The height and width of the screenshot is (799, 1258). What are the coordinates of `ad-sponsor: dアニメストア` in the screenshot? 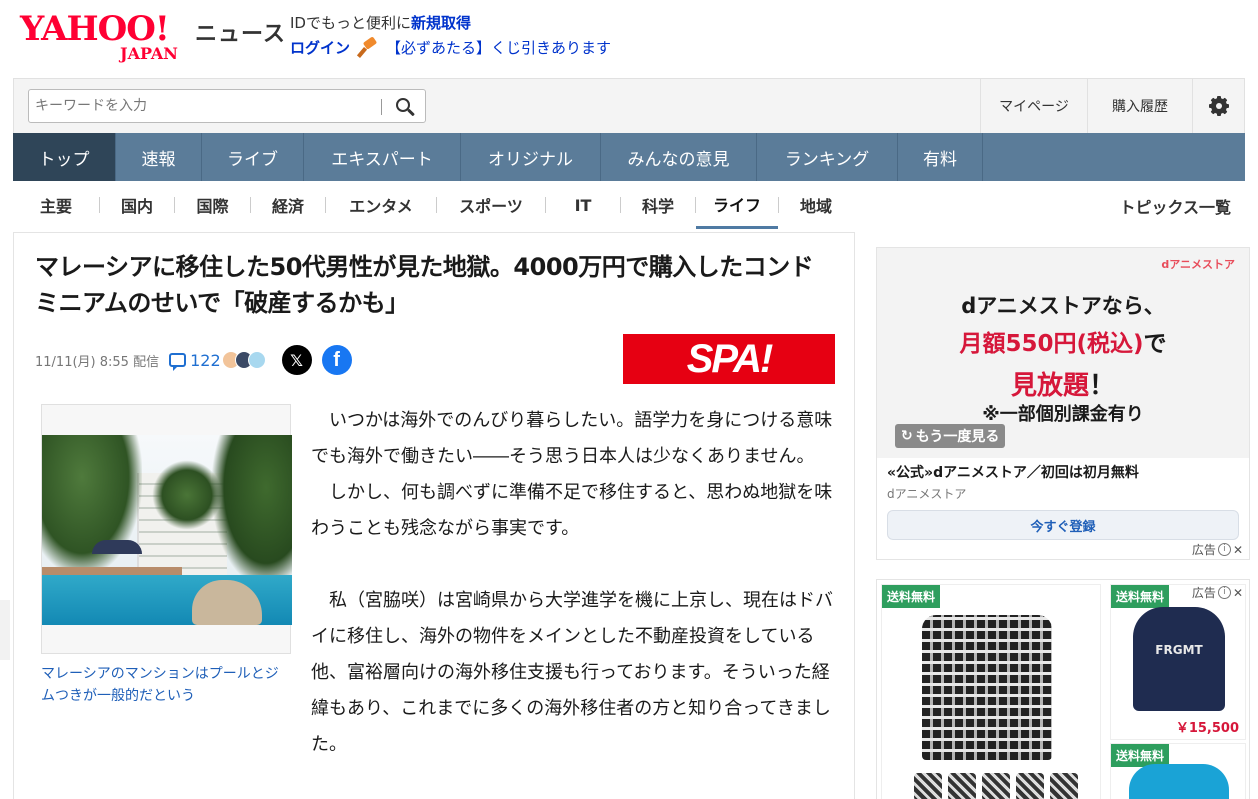 It's located at (927, 494).